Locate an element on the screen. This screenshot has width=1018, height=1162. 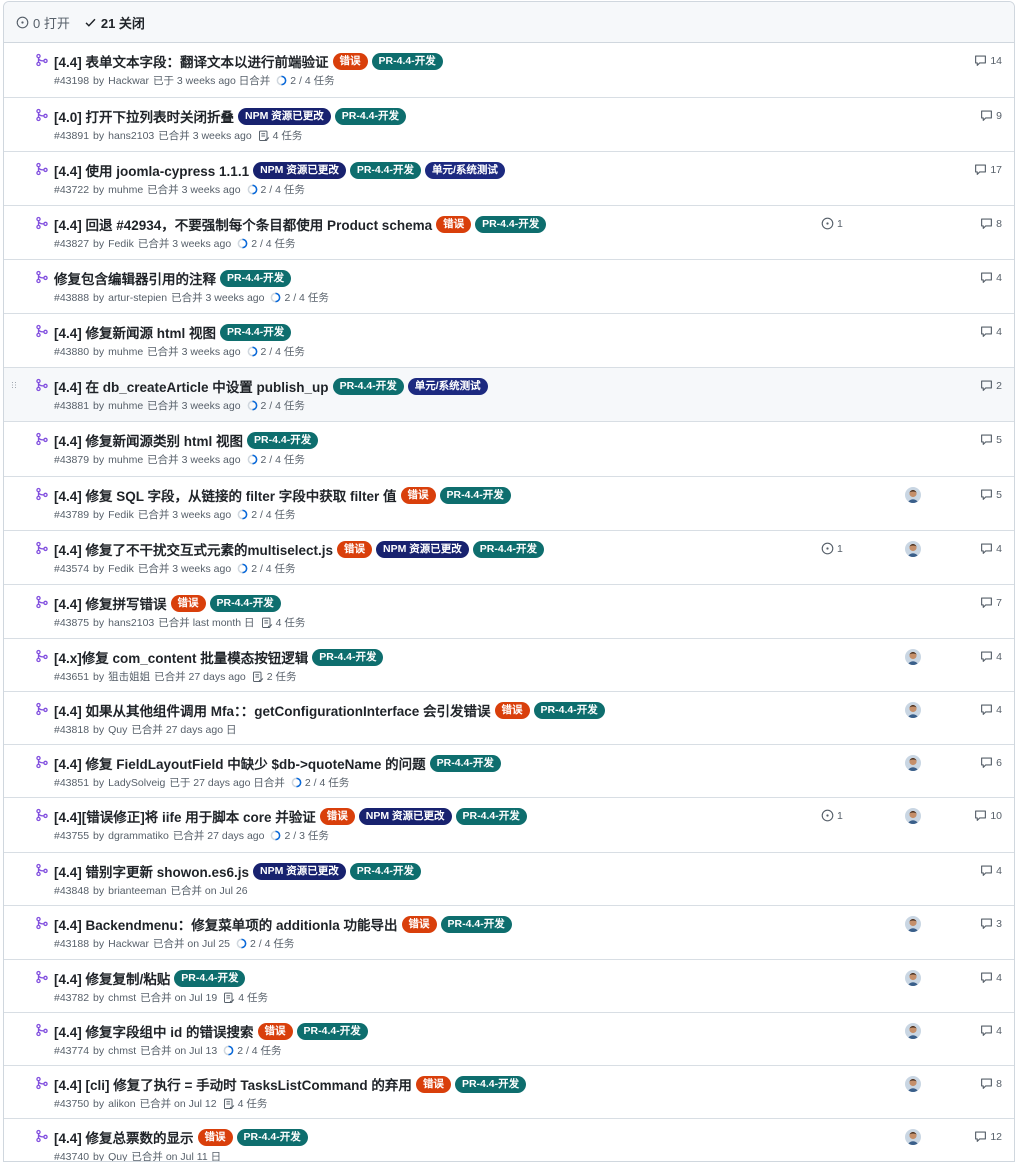
pull-request-number: #43774 is located at coordinates (71, 1051).